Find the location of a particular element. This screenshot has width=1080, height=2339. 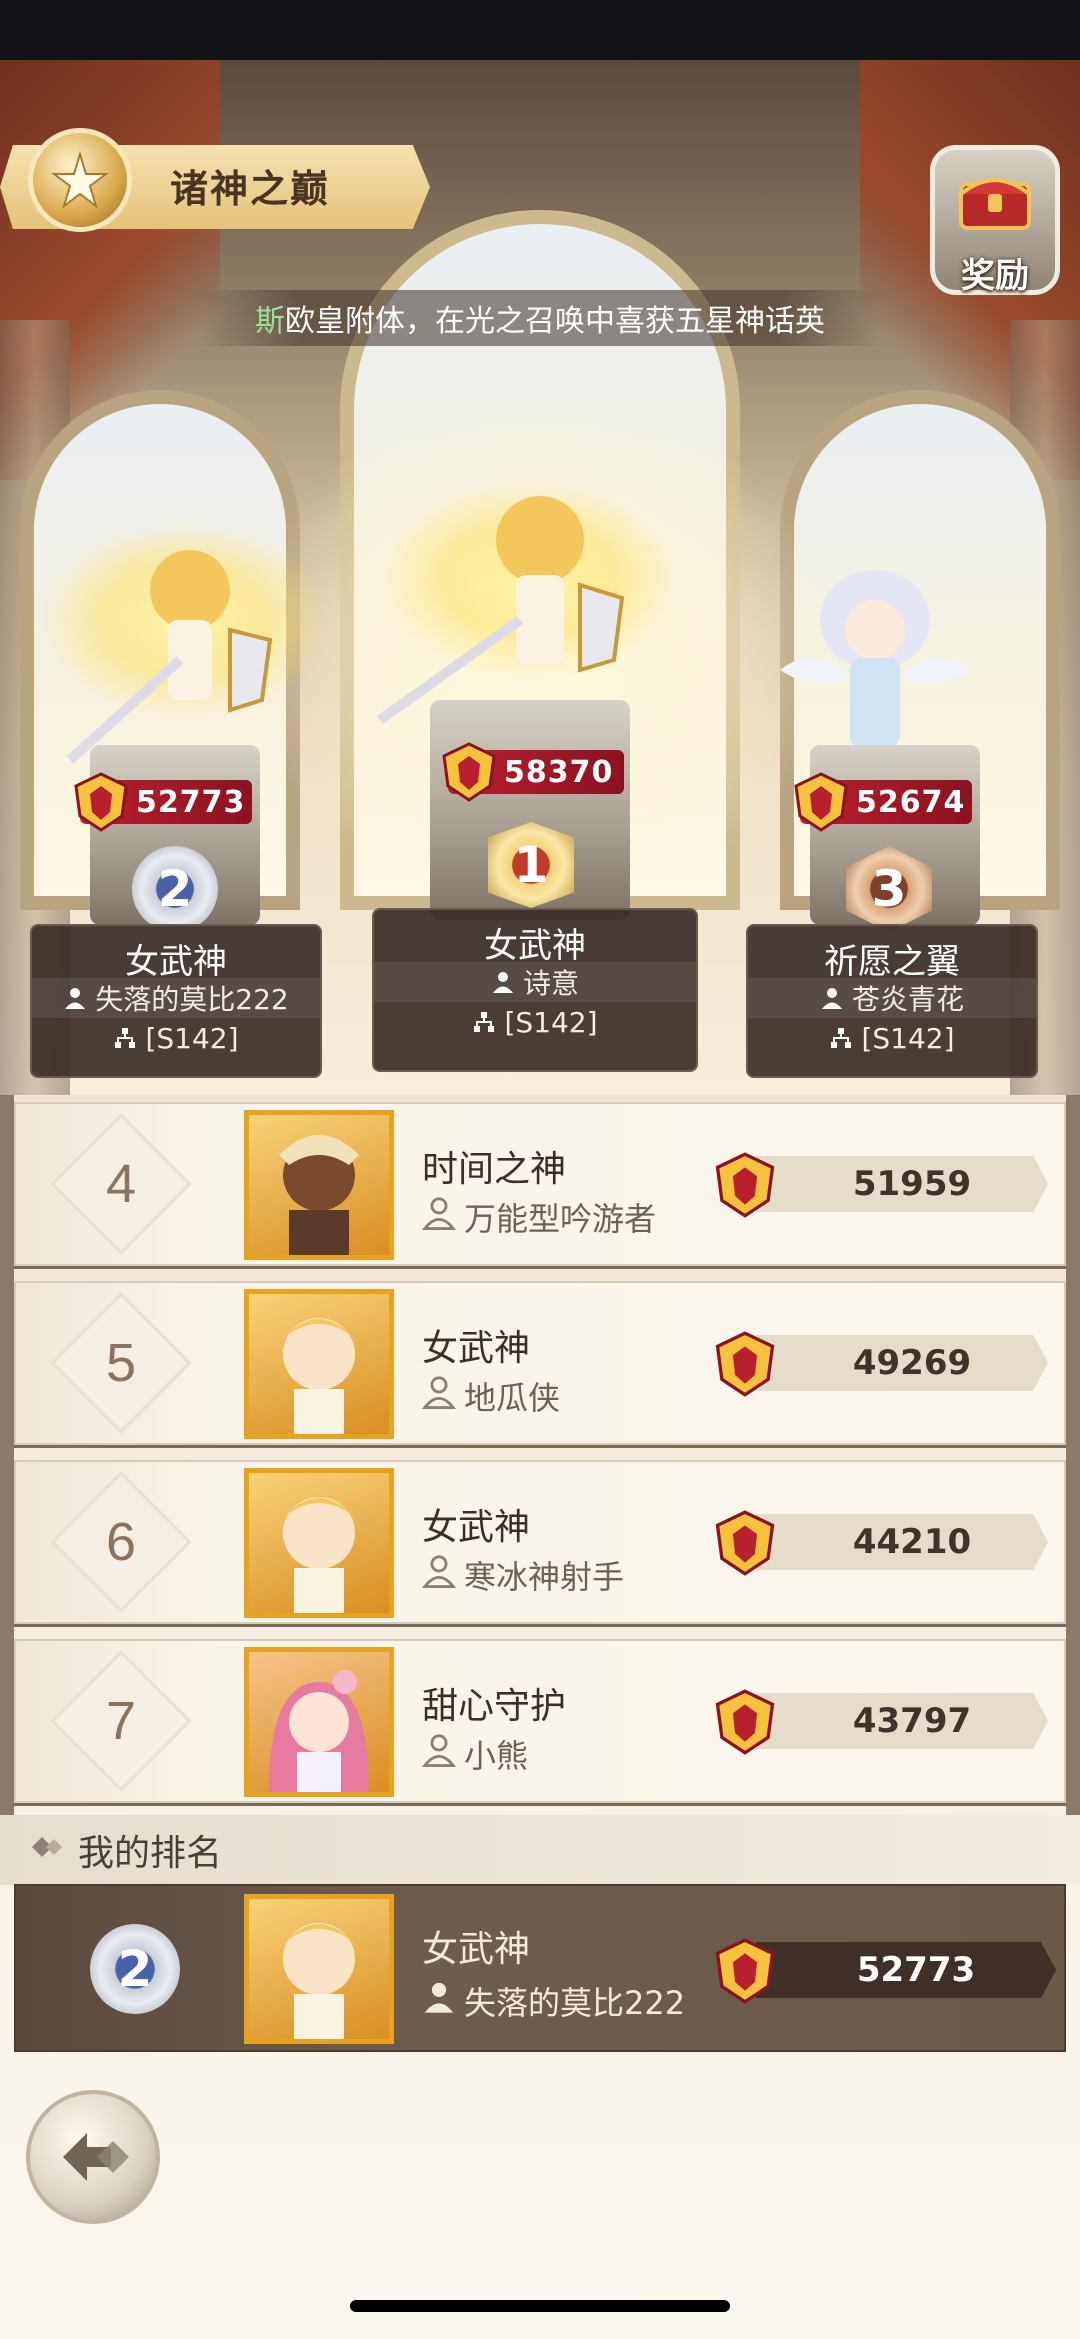

podium-card-rank1: 女武神 诗意 [S142] is located at coordinates (535, 990).